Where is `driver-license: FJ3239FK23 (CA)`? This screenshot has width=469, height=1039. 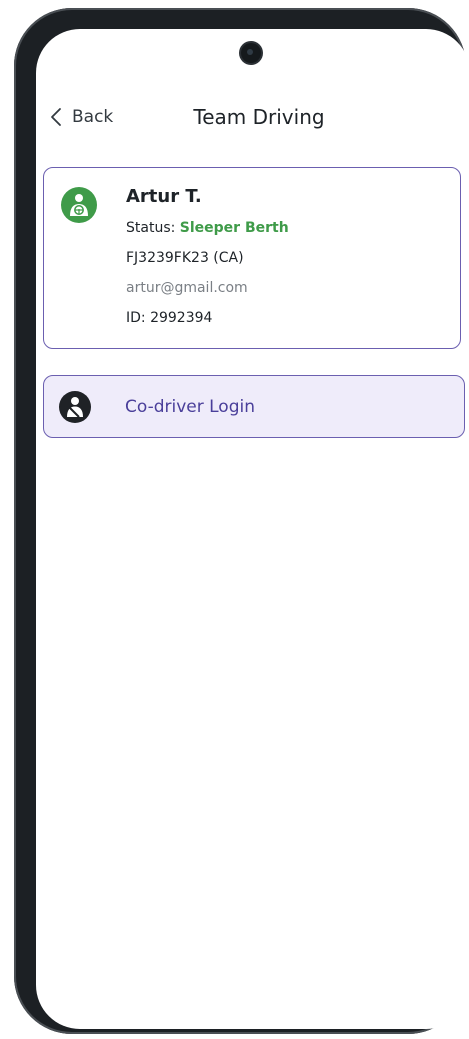
driver-license: FJ3239FK23 (CA) is located at coordinates (185, 258).